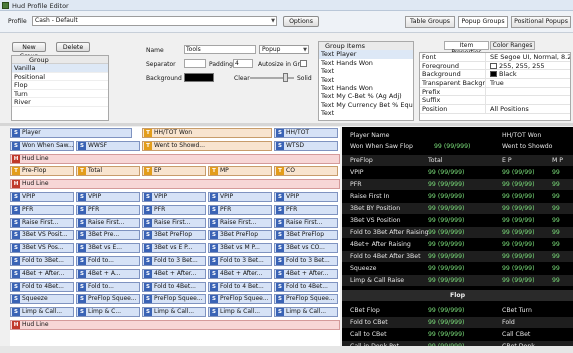 The height and width of the screenshot is (353, 573). What do you see at coordinates (71, 133) in the screenshot?
I see `stat-cell: S Player` at bounding box center [71, 133].